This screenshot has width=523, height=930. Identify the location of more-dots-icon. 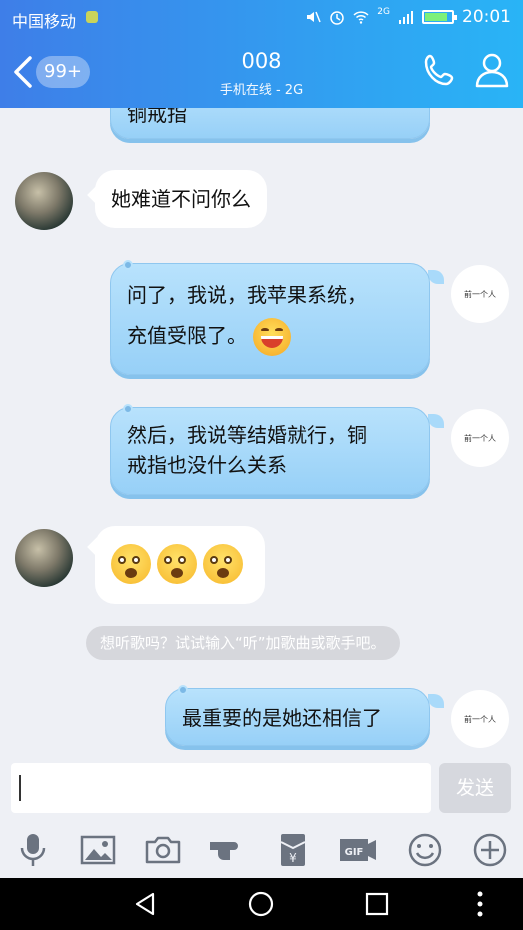
(480, 904).